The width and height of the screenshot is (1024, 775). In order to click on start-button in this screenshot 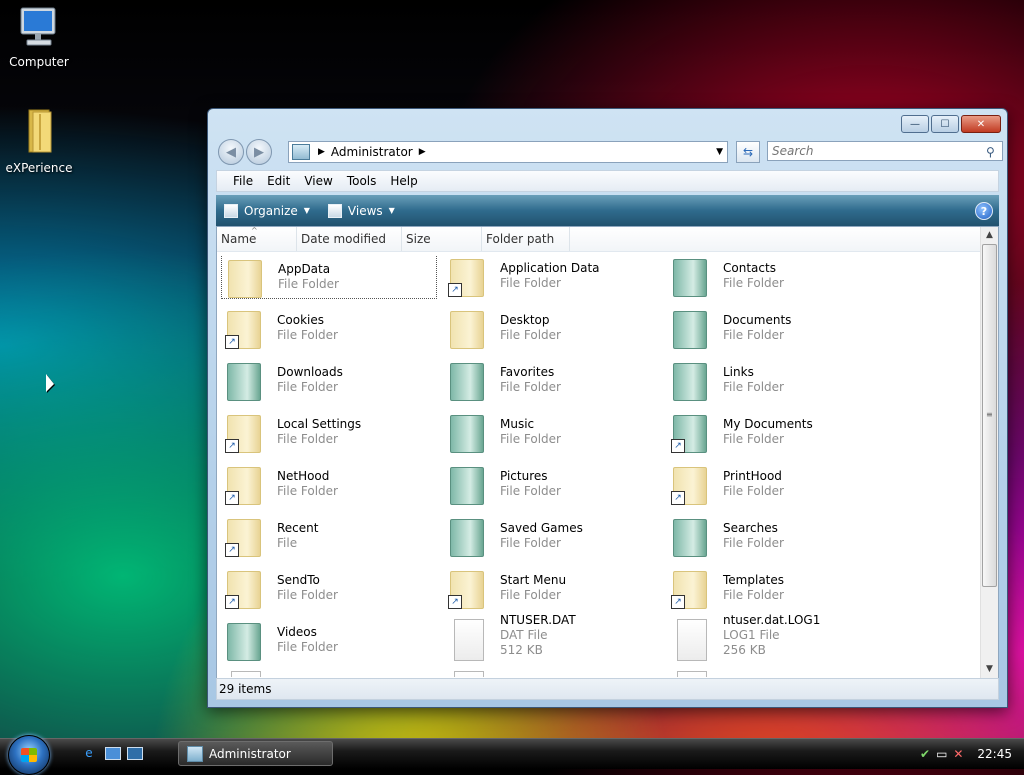, I will do `click(29, 755)`.